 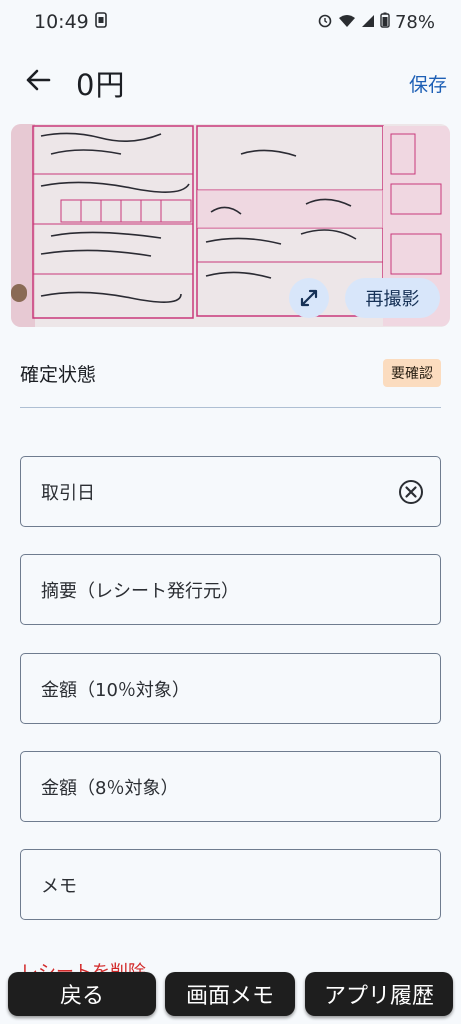 I want to click on nav-app-history-button: アプリ履歴, so click(x=379, y=994).